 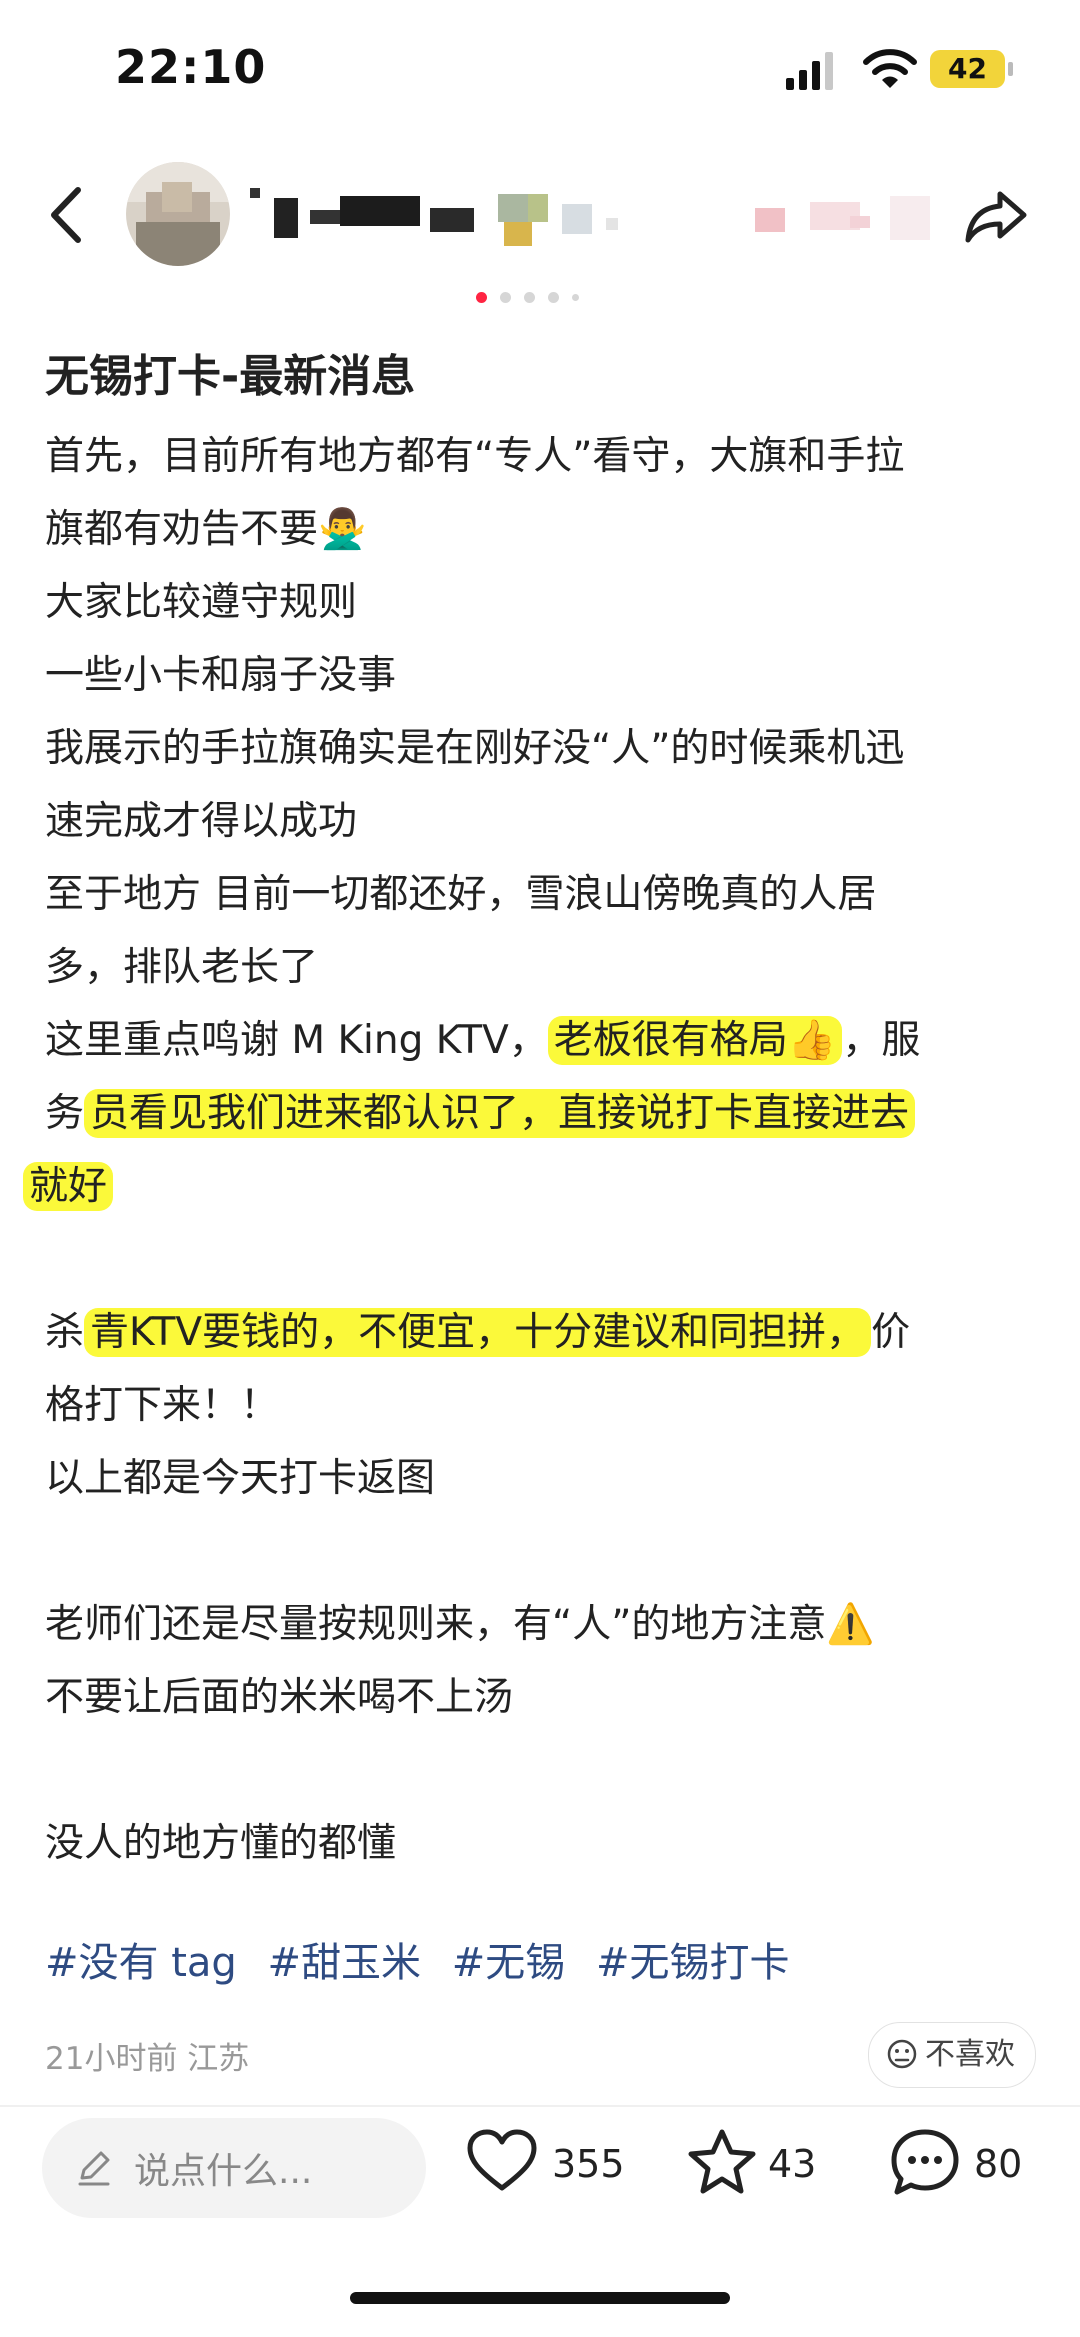 I want to click on dislike-button: 不喜欢, so click(x=952, y=2055).